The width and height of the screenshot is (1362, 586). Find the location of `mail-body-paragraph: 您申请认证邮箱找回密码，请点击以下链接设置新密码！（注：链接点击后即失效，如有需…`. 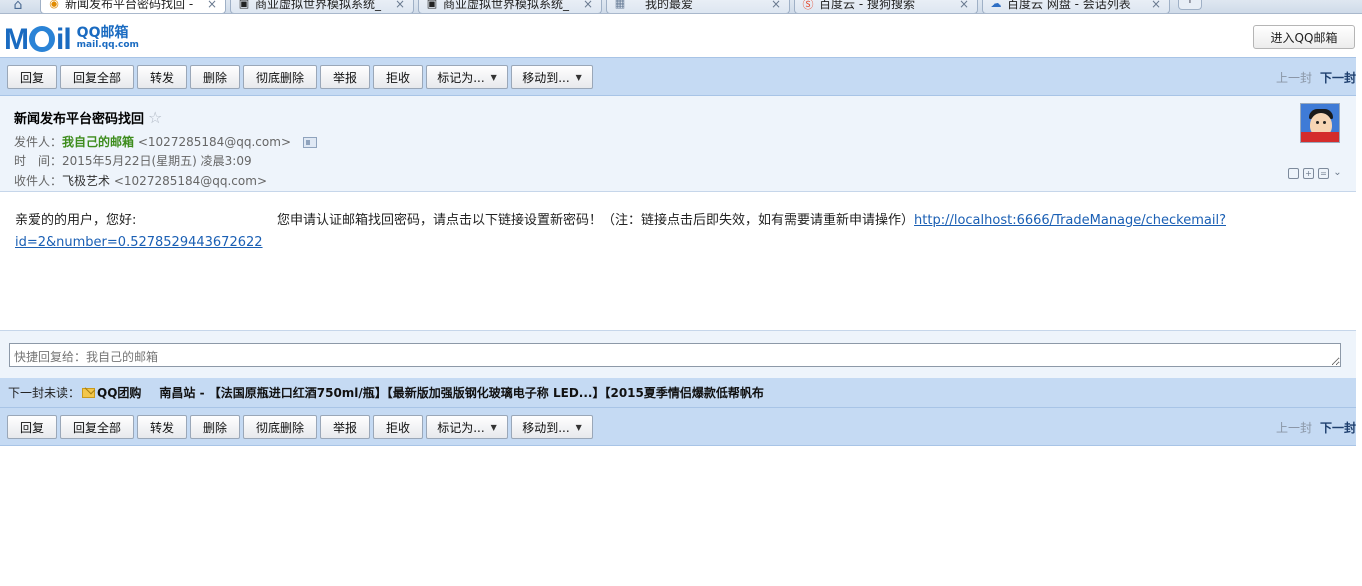

mail-body-paragraph: 您申请认证邮箱找回密码，请点击以下链接设置新密码！（注：链接点击后即失效，如有需… is located at coordinates (596, 220).